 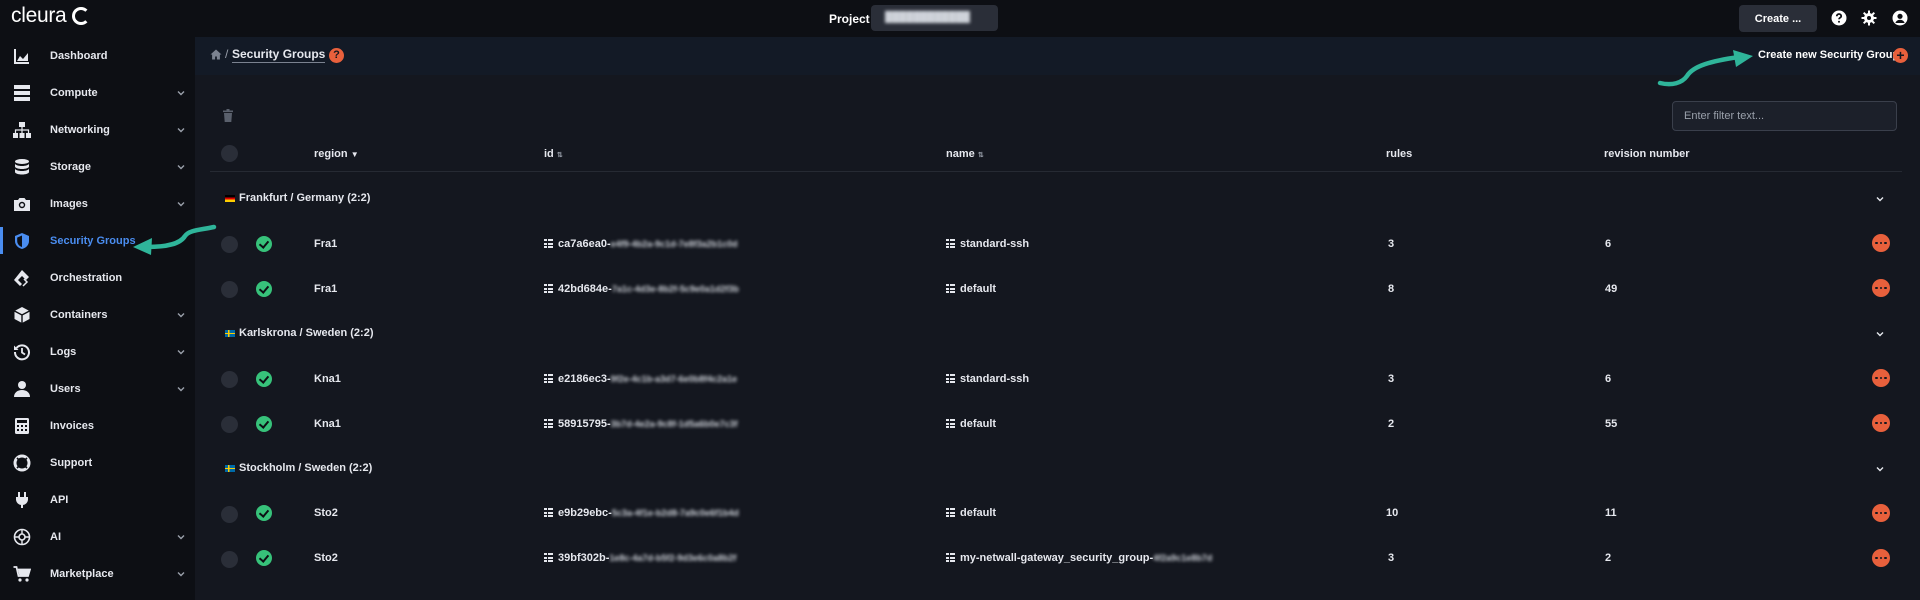 I want to click on revision-cell: 6, so click(x=1608, y=244).